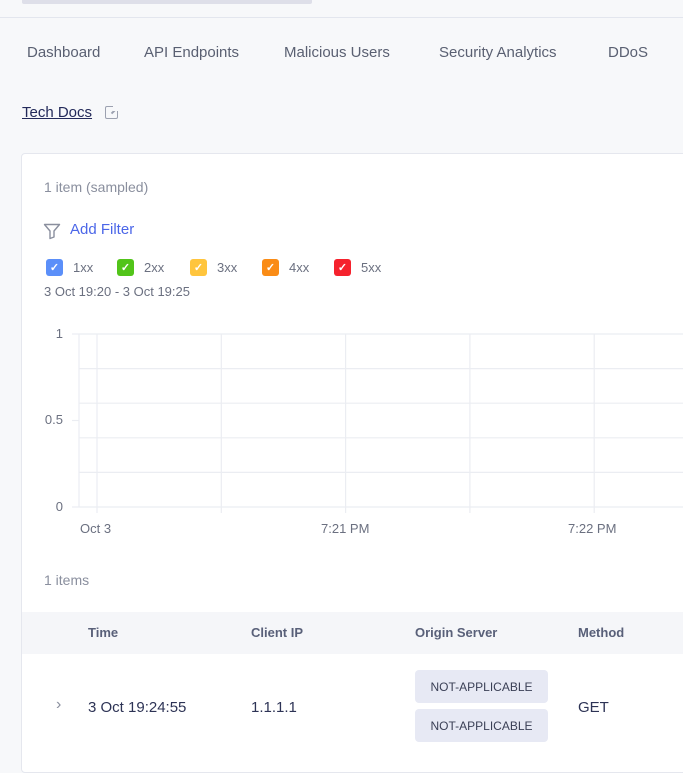 Image resolution: width=683 pixels, height=773 pixels. What do you see at coordinates (67, 580) in the screenshot?
I see `items-count: 1 items` at bounding box center [67, 580].